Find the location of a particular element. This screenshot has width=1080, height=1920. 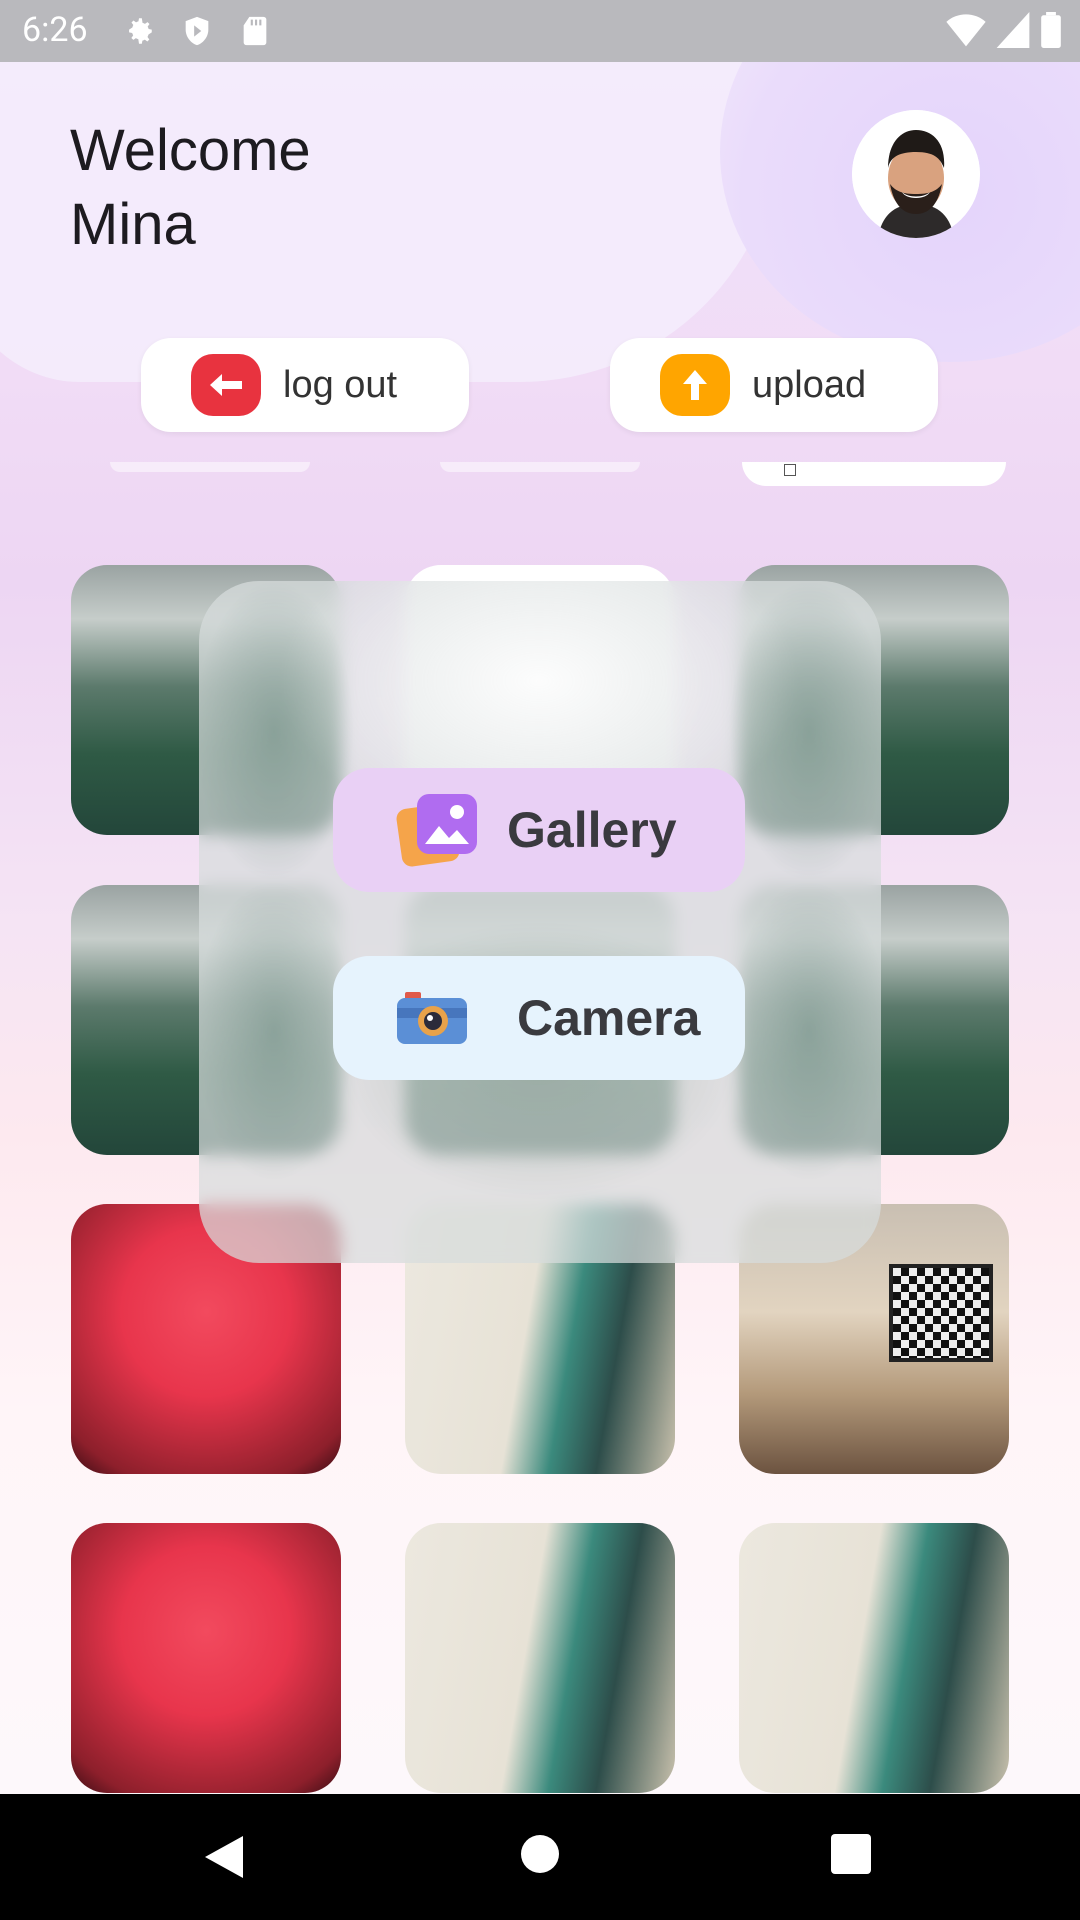

upload-button: upload is located at coordinates (774, 385).